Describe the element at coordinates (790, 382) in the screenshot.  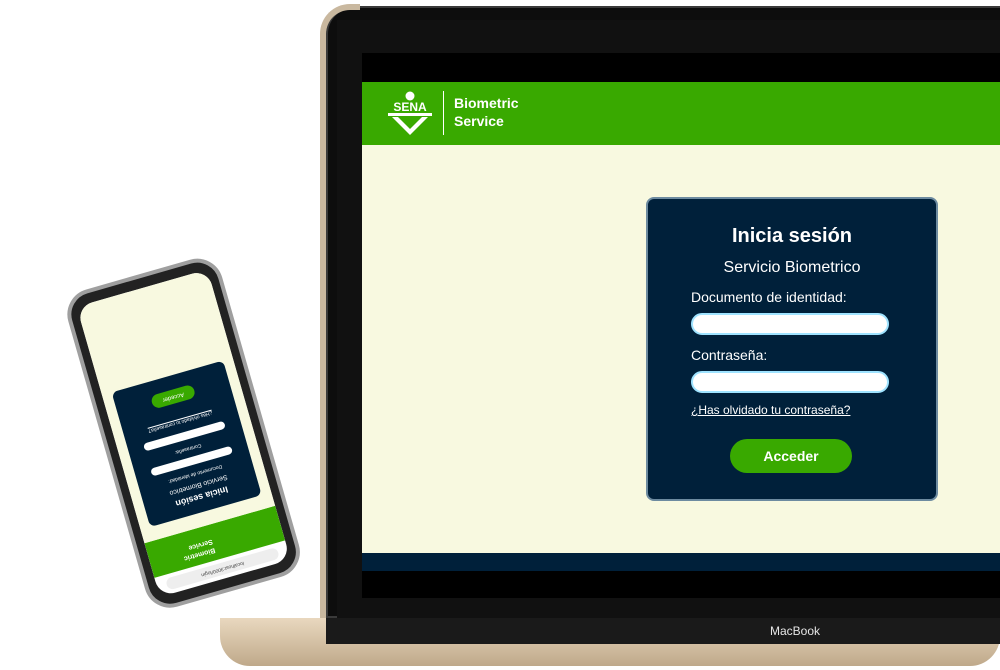
I see `password-input` at that location.